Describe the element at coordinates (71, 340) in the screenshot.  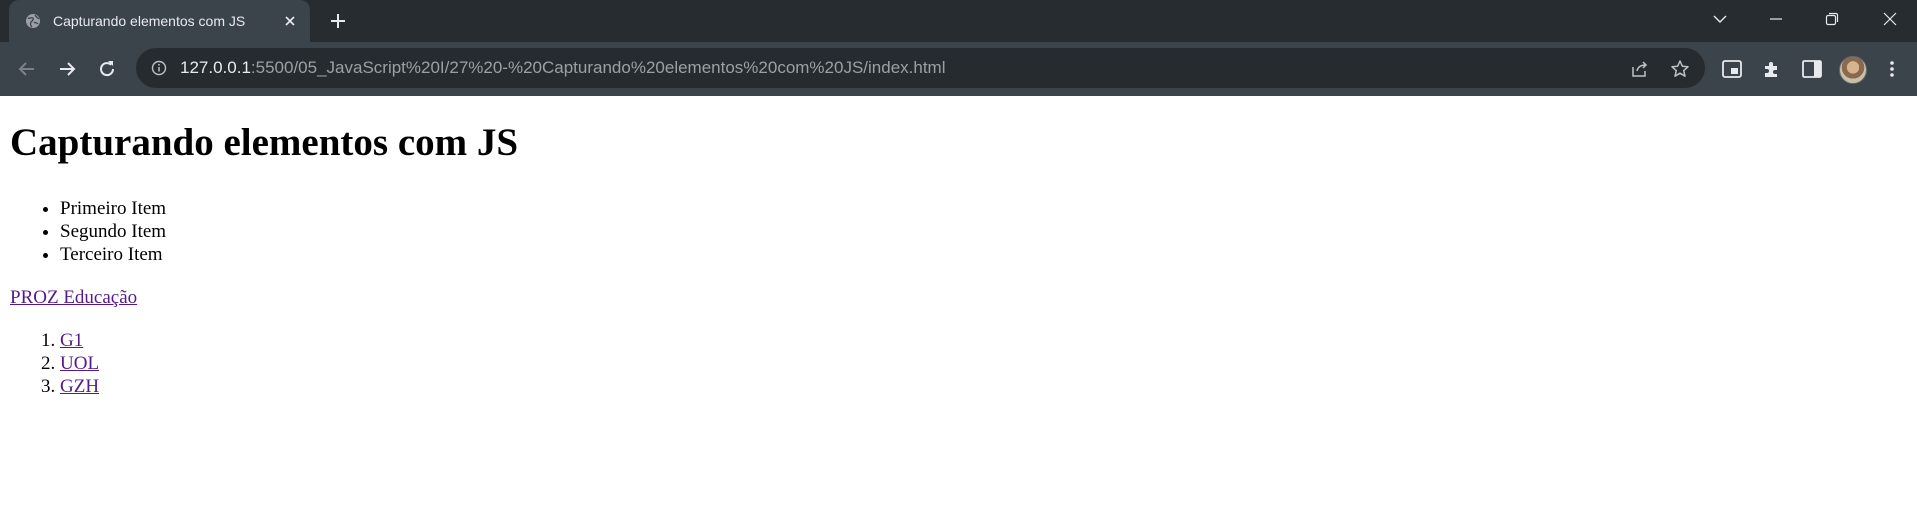
I see `g1-link: G1` at that location.